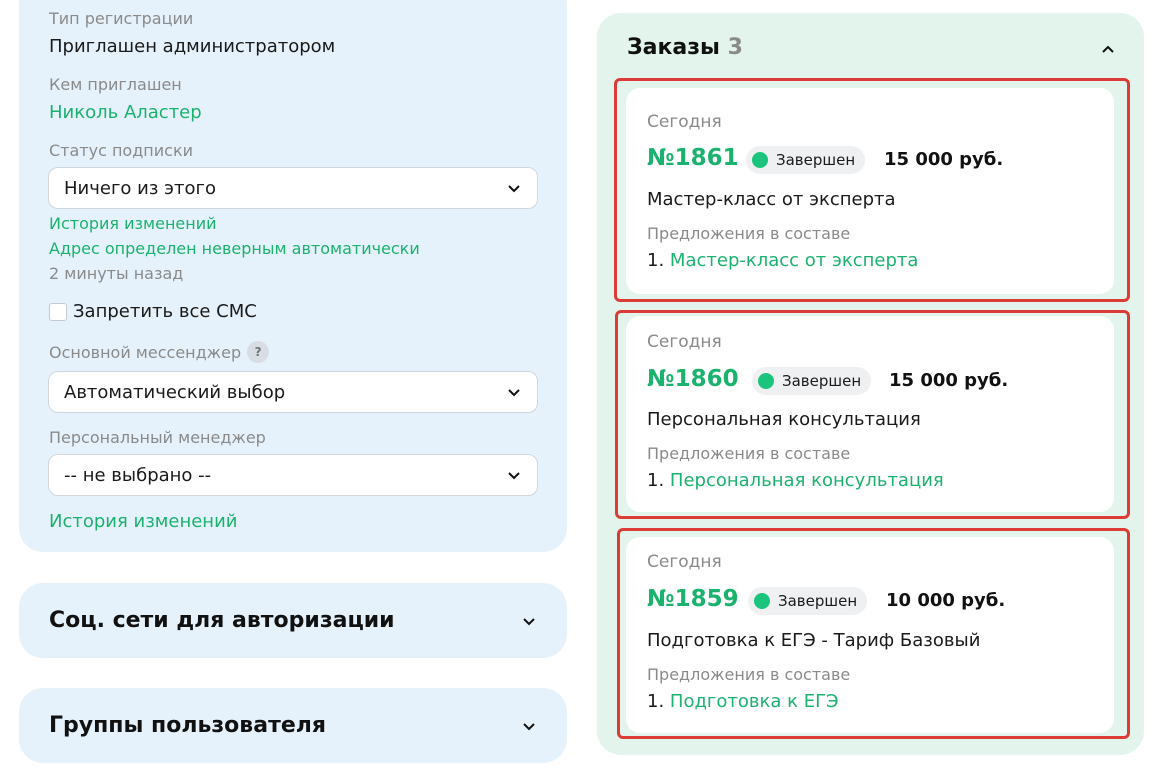  Describe the element at coordinates (58, 311) in the screenshot. I see `block-sms-checkbox` at that location.